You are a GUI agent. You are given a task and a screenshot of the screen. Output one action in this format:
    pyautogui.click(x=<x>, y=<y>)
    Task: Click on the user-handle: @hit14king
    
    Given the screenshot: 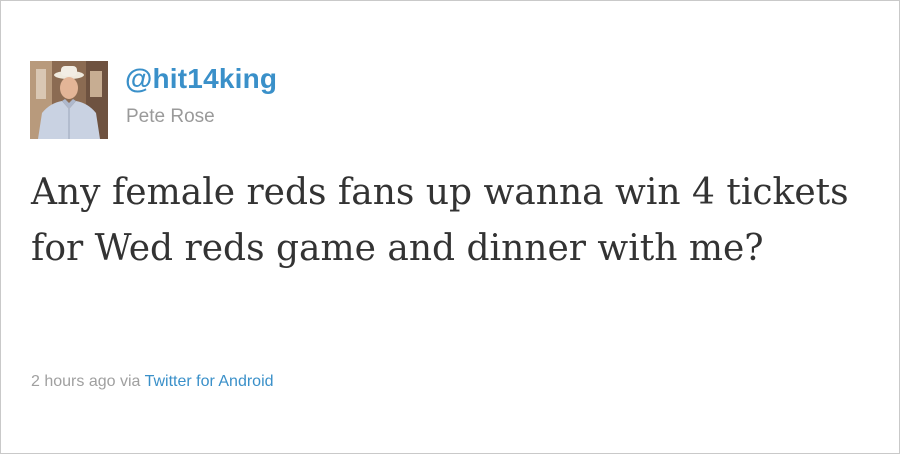 What is the action you would take?
    pyautogui.click(x=201, y=79)
    